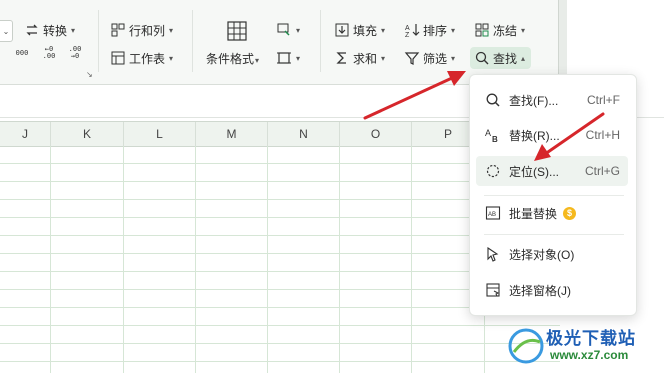  Describe the element at coordinates (147, 58) in the screenshot. I see `worksheet-label: 工作表` at that location.